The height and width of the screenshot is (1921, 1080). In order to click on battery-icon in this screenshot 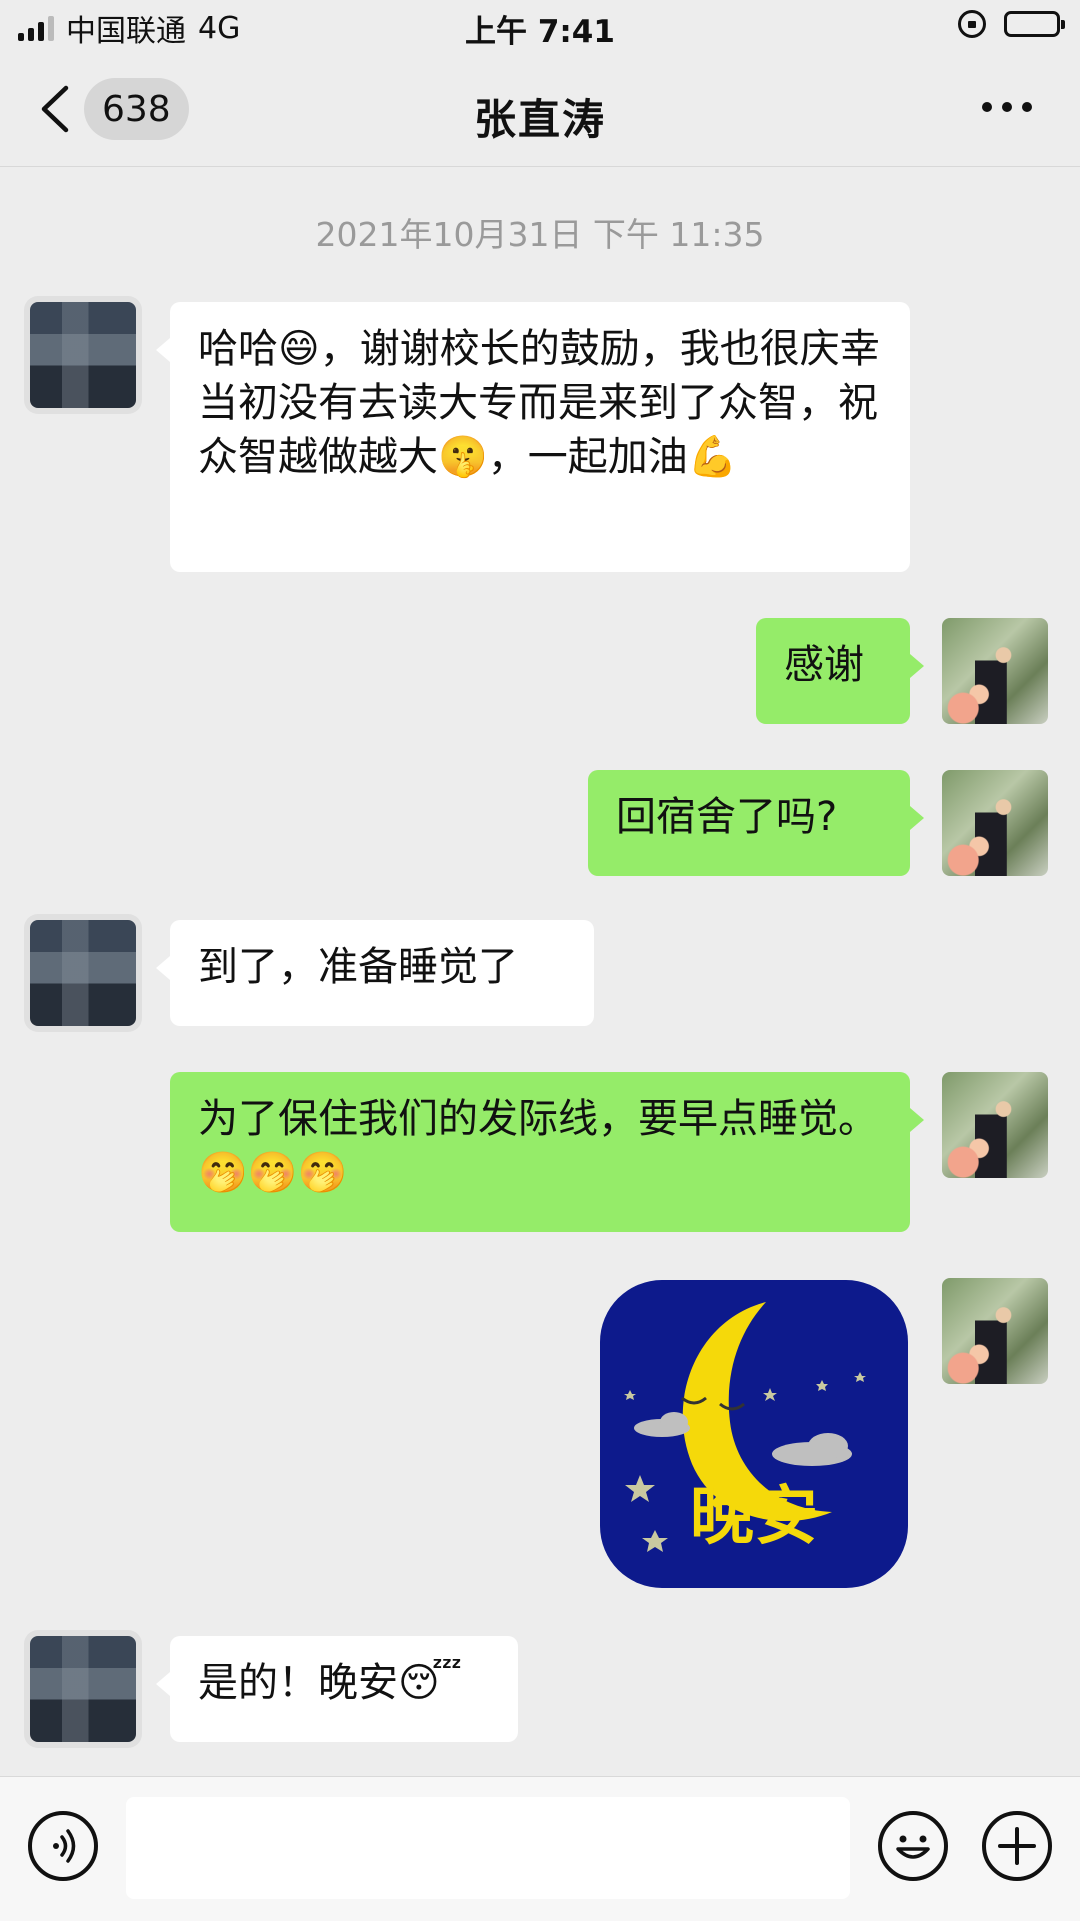, I will do `click(1034, 24)`.